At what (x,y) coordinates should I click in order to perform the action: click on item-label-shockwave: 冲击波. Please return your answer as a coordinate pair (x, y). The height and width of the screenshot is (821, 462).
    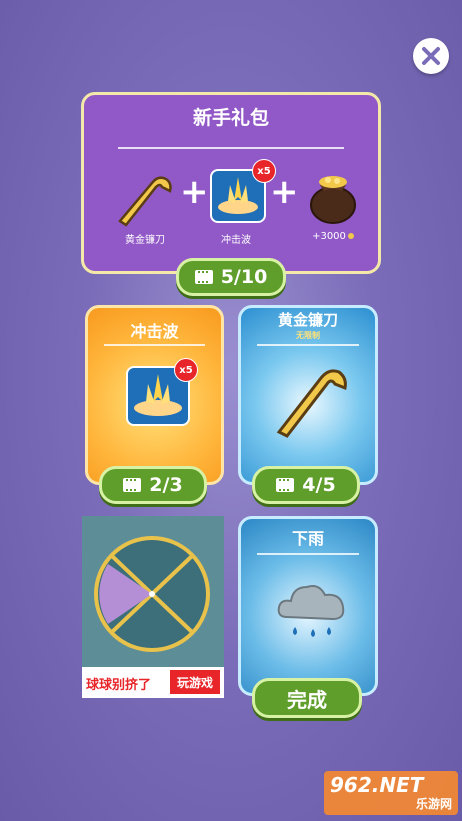
    Looking at the image, I should click on (236, 240).